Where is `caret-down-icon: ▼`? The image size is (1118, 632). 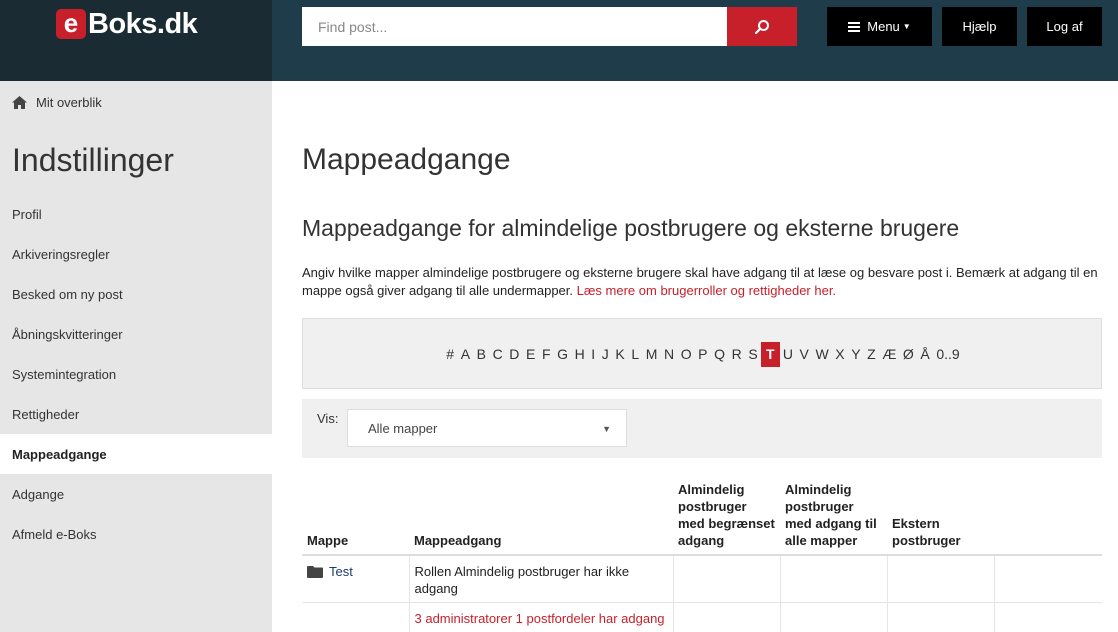
caret-down-icon: ▼ is located at coordinates (906, 26).